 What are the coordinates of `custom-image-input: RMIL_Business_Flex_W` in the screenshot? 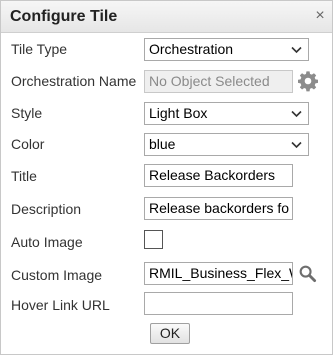 It's located at (218, 273).